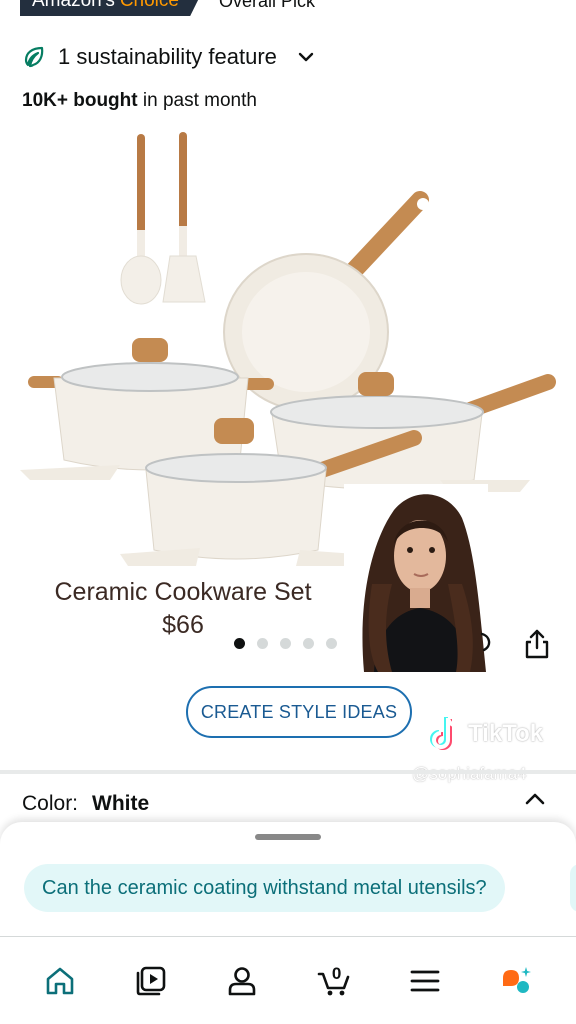  I want to click on color-label: Color:, so click(50, 803).